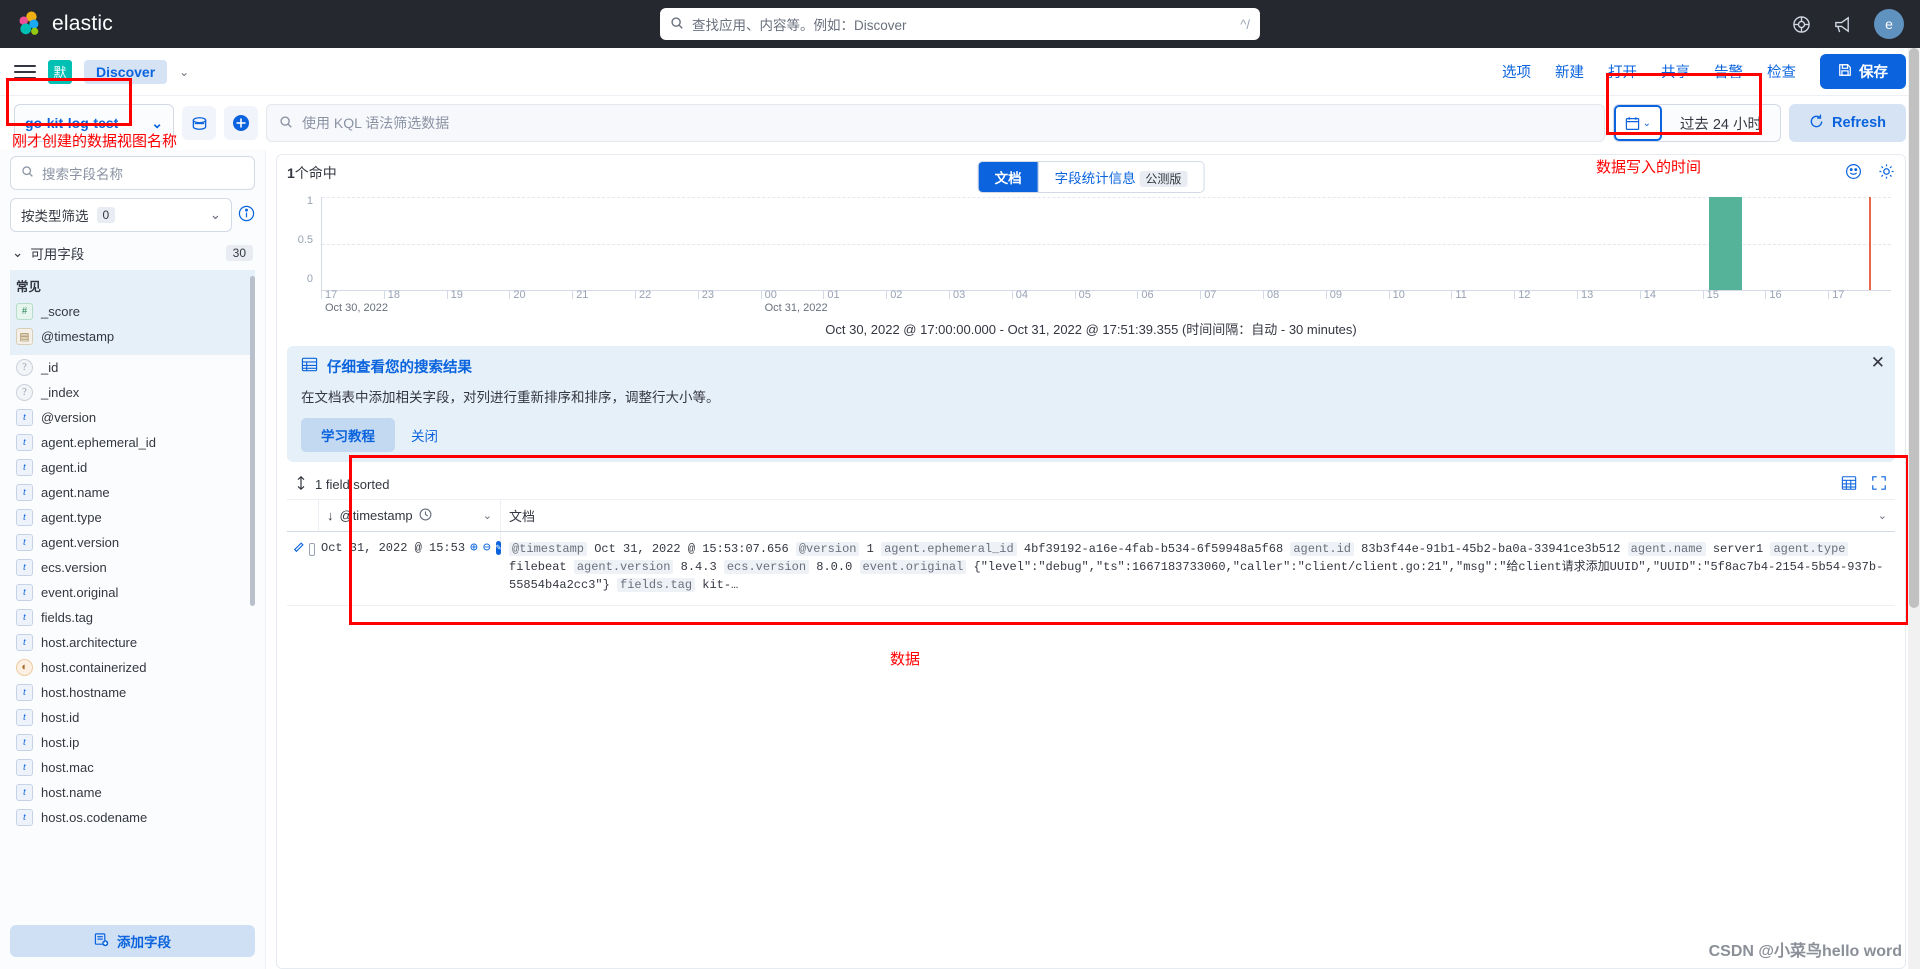  I want to click on sorted-label: 1 field sorted, so click(352, 484).